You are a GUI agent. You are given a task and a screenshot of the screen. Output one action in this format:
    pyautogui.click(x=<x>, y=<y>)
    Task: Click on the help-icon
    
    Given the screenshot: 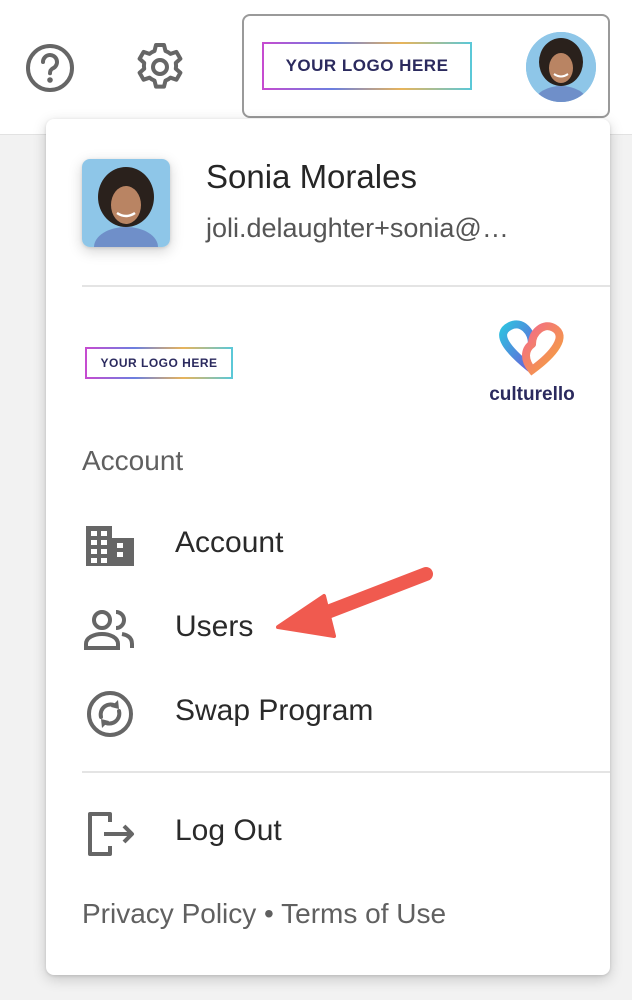 What is the action you would take?
    pyautogui.click(x=50, y=68)
    